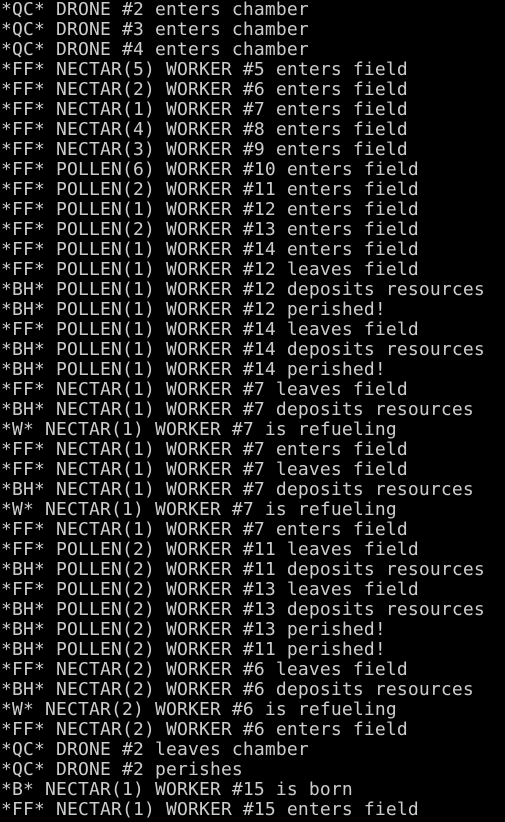  What do you see at coordinates (210, 169) in the screenshot?
I see `log-line: *FF* POLLEN(6) WORKER #10 enters field` at bounding box center [210, 169].